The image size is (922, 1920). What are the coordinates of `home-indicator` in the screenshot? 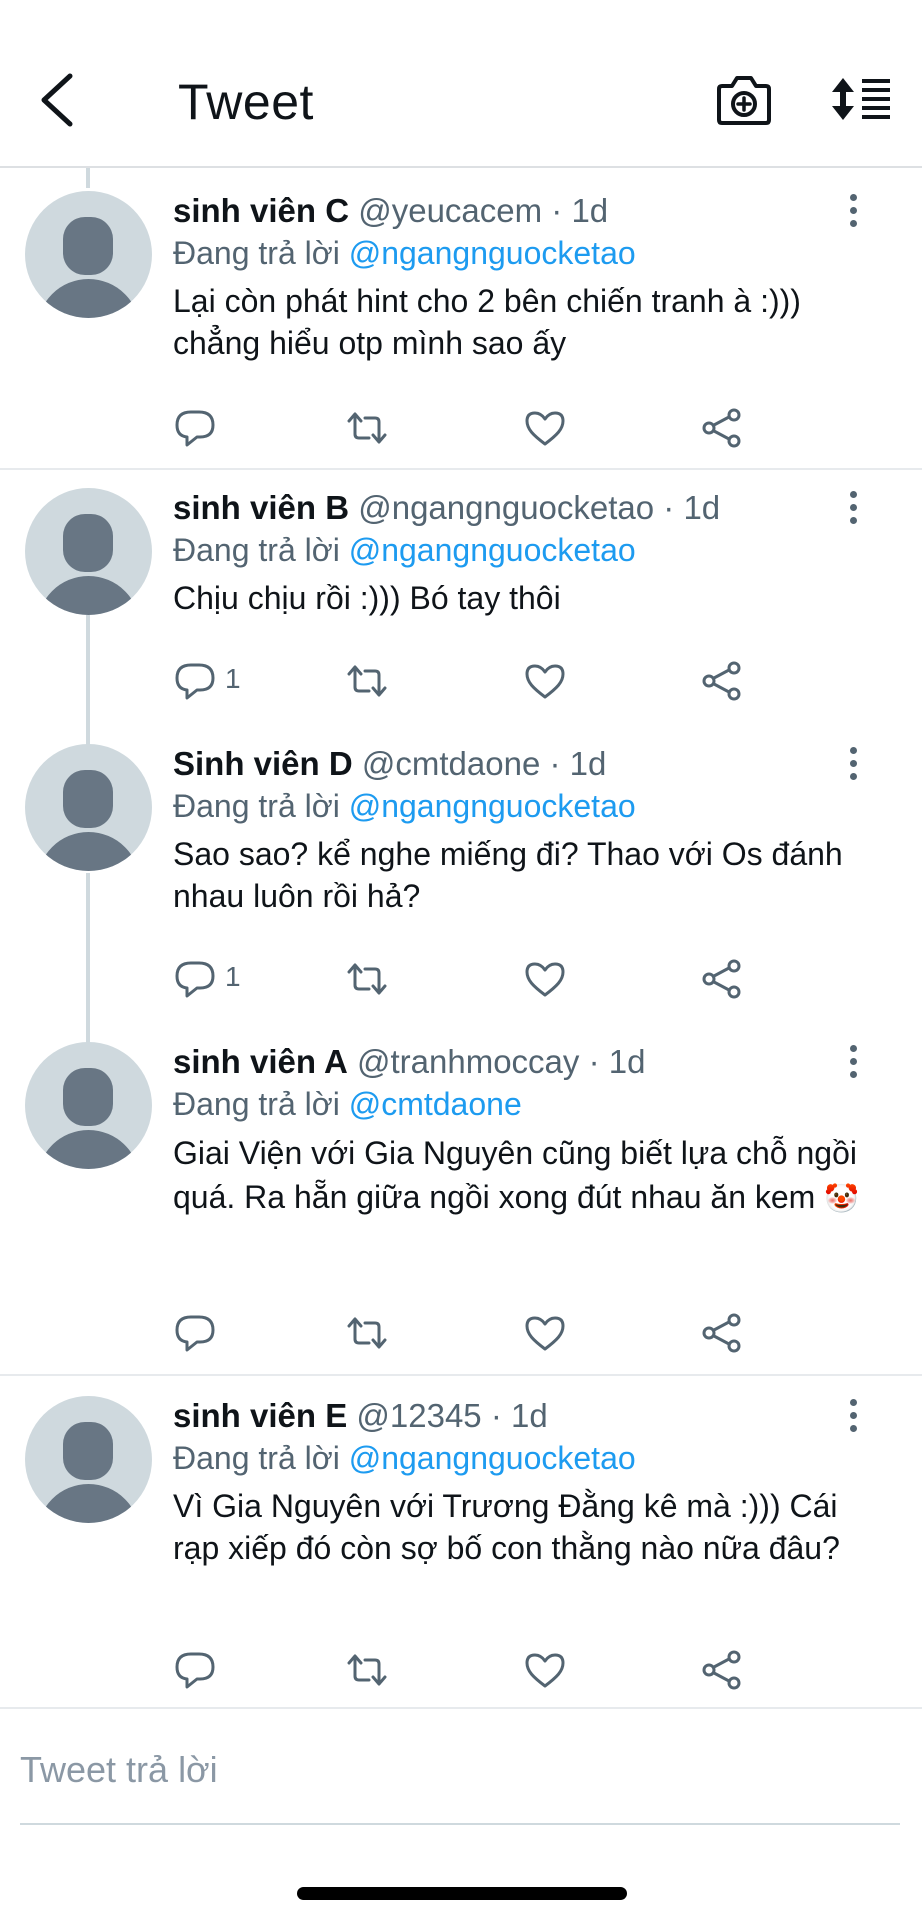 It's located at (462, 1893).